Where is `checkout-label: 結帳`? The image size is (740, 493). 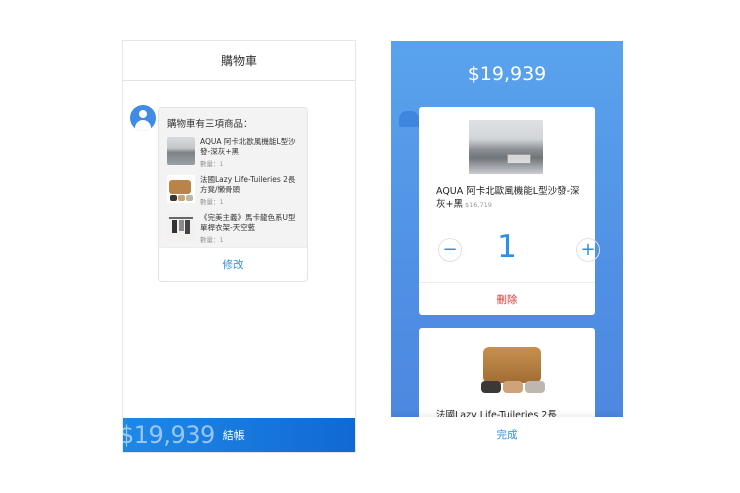
checkout-label: 結帳 is located at coordinates (233, 435).